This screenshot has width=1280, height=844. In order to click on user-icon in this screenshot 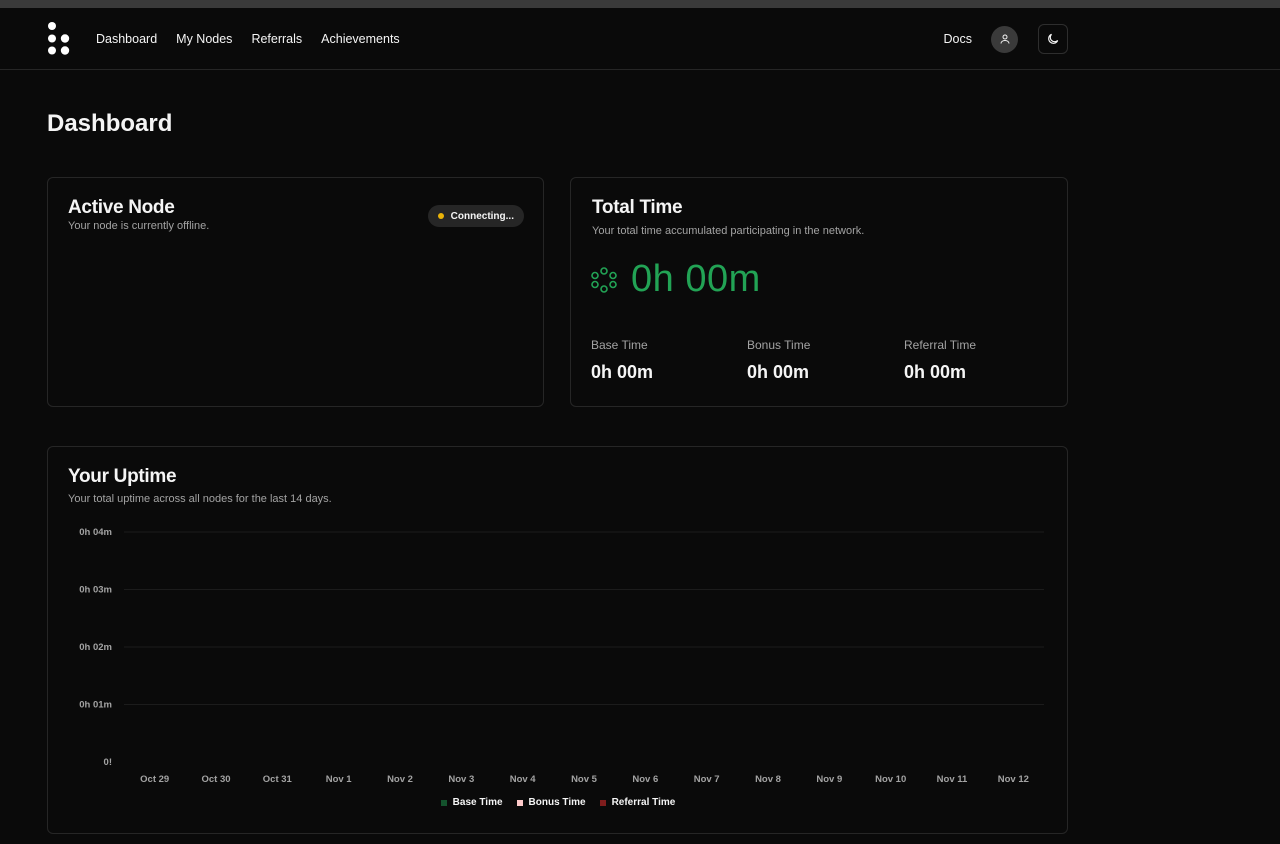, I will do `click(1004, 39)`.